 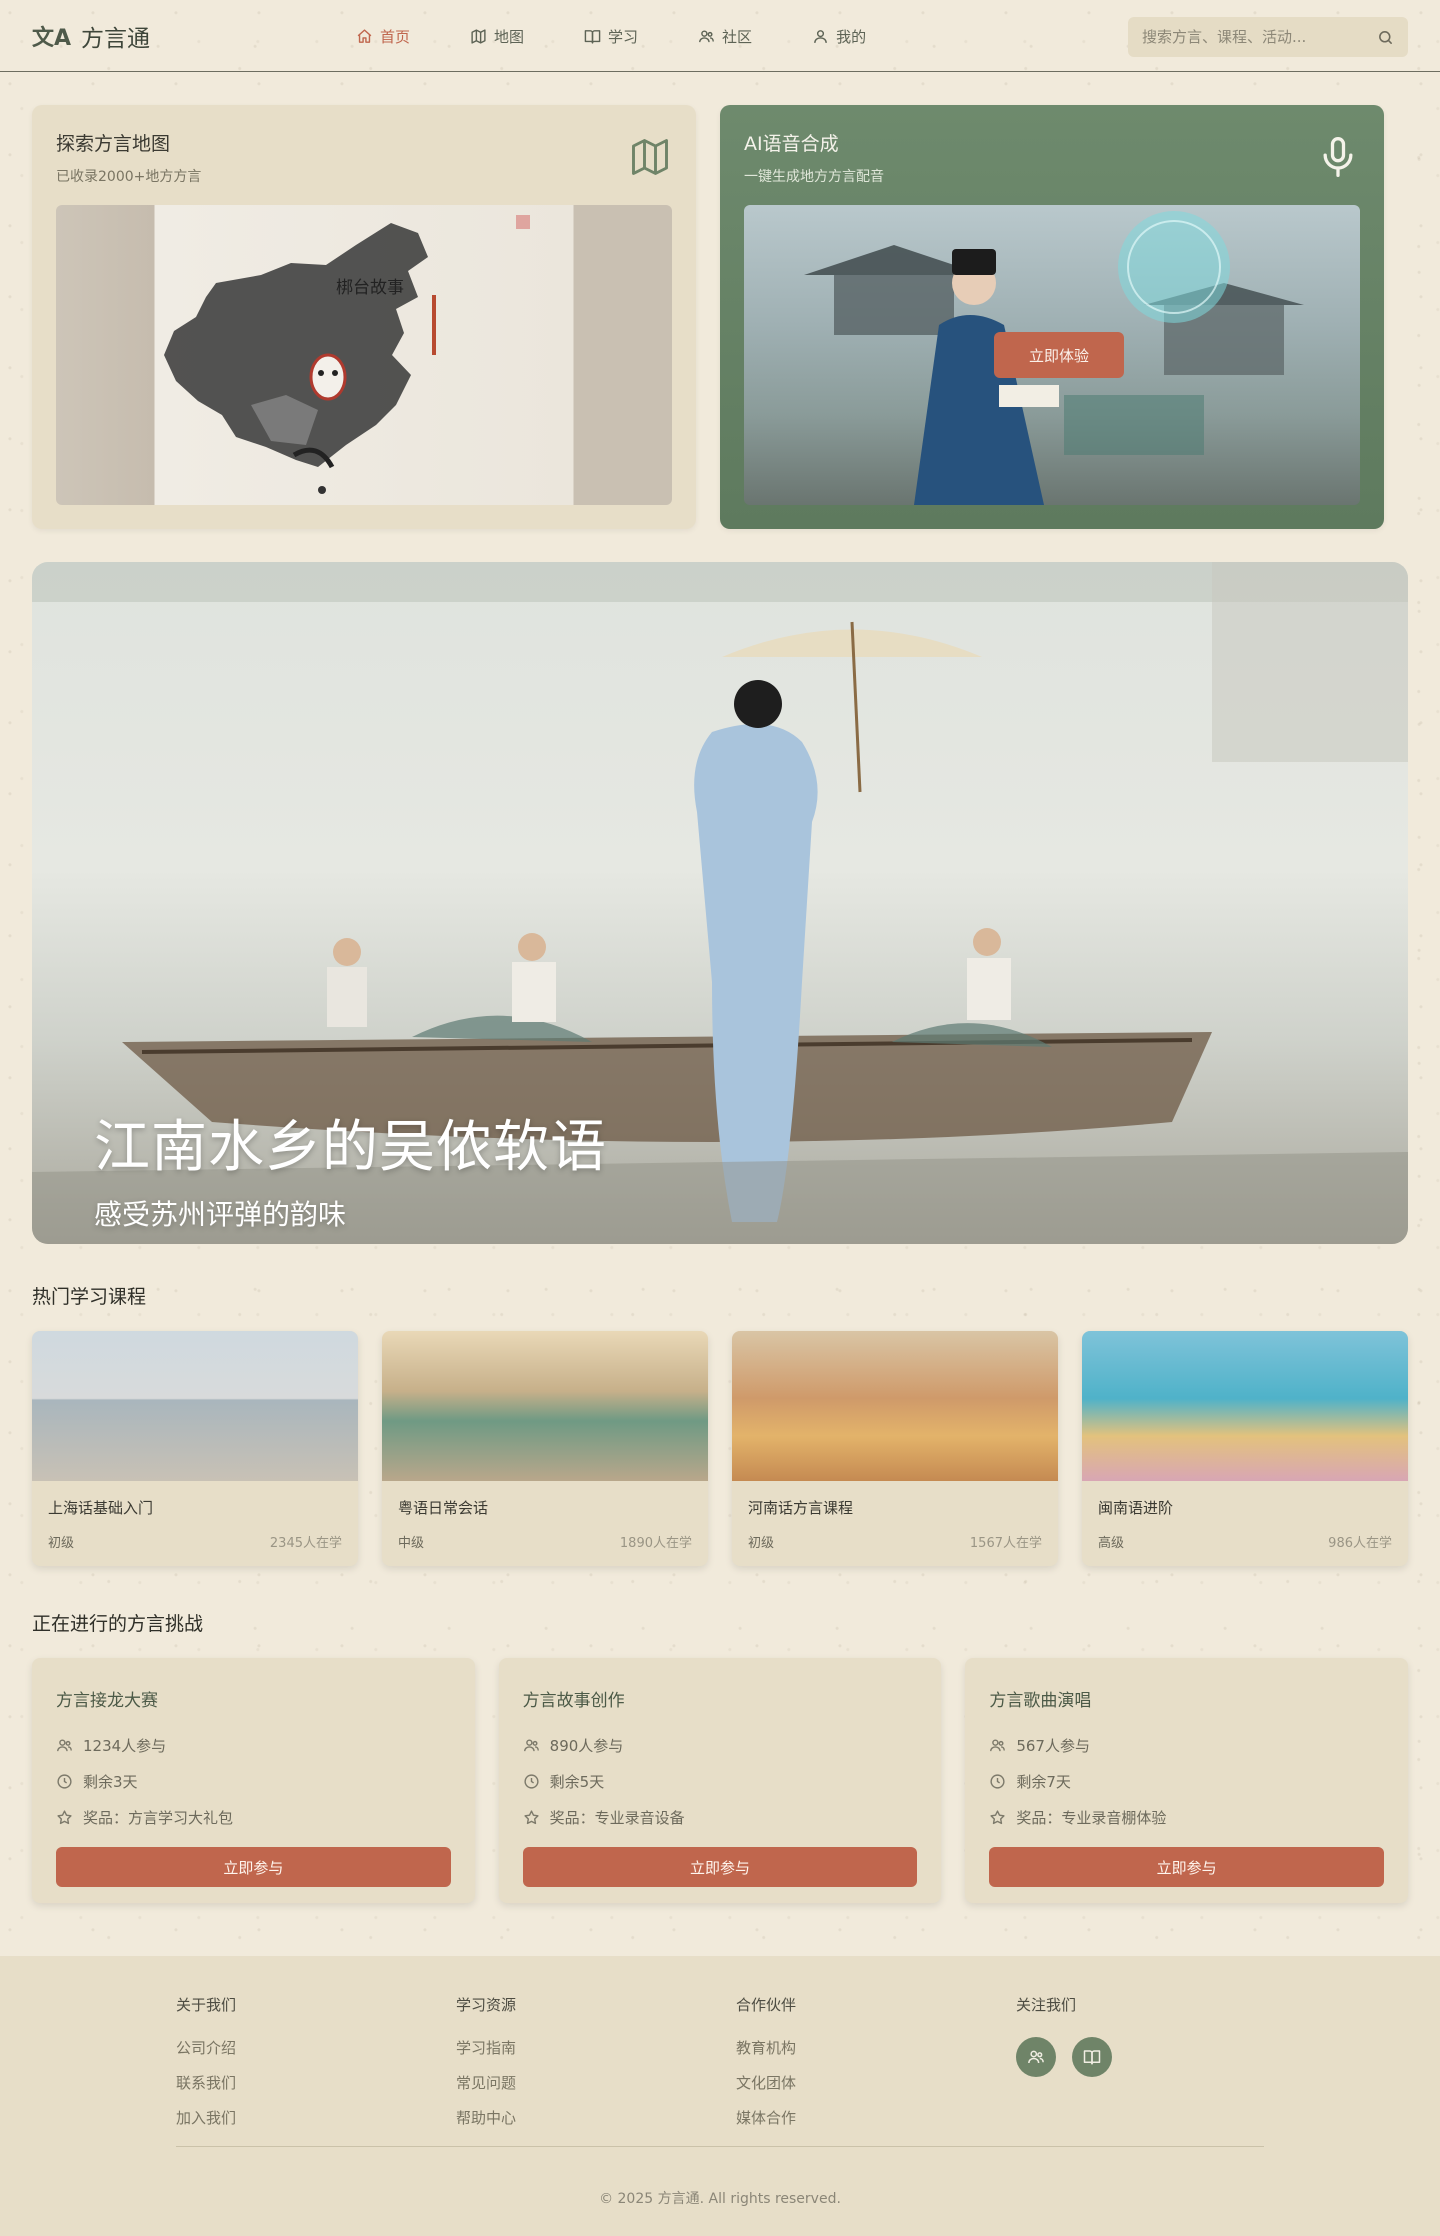 I want to click on course-image-minnan, so click(x=1245, y=1406).